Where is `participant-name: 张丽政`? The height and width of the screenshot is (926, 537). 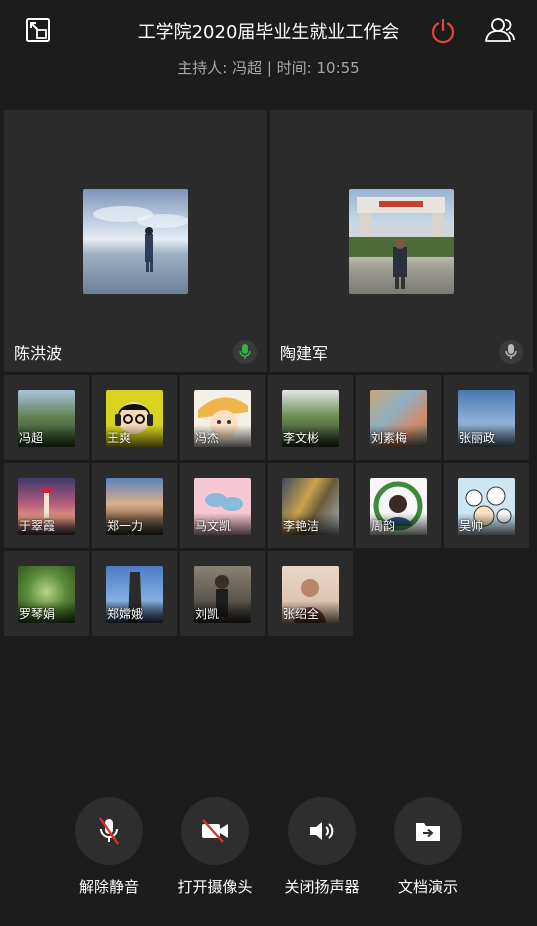
participant-name: 张丽政 is located at coordinates (477, 438).